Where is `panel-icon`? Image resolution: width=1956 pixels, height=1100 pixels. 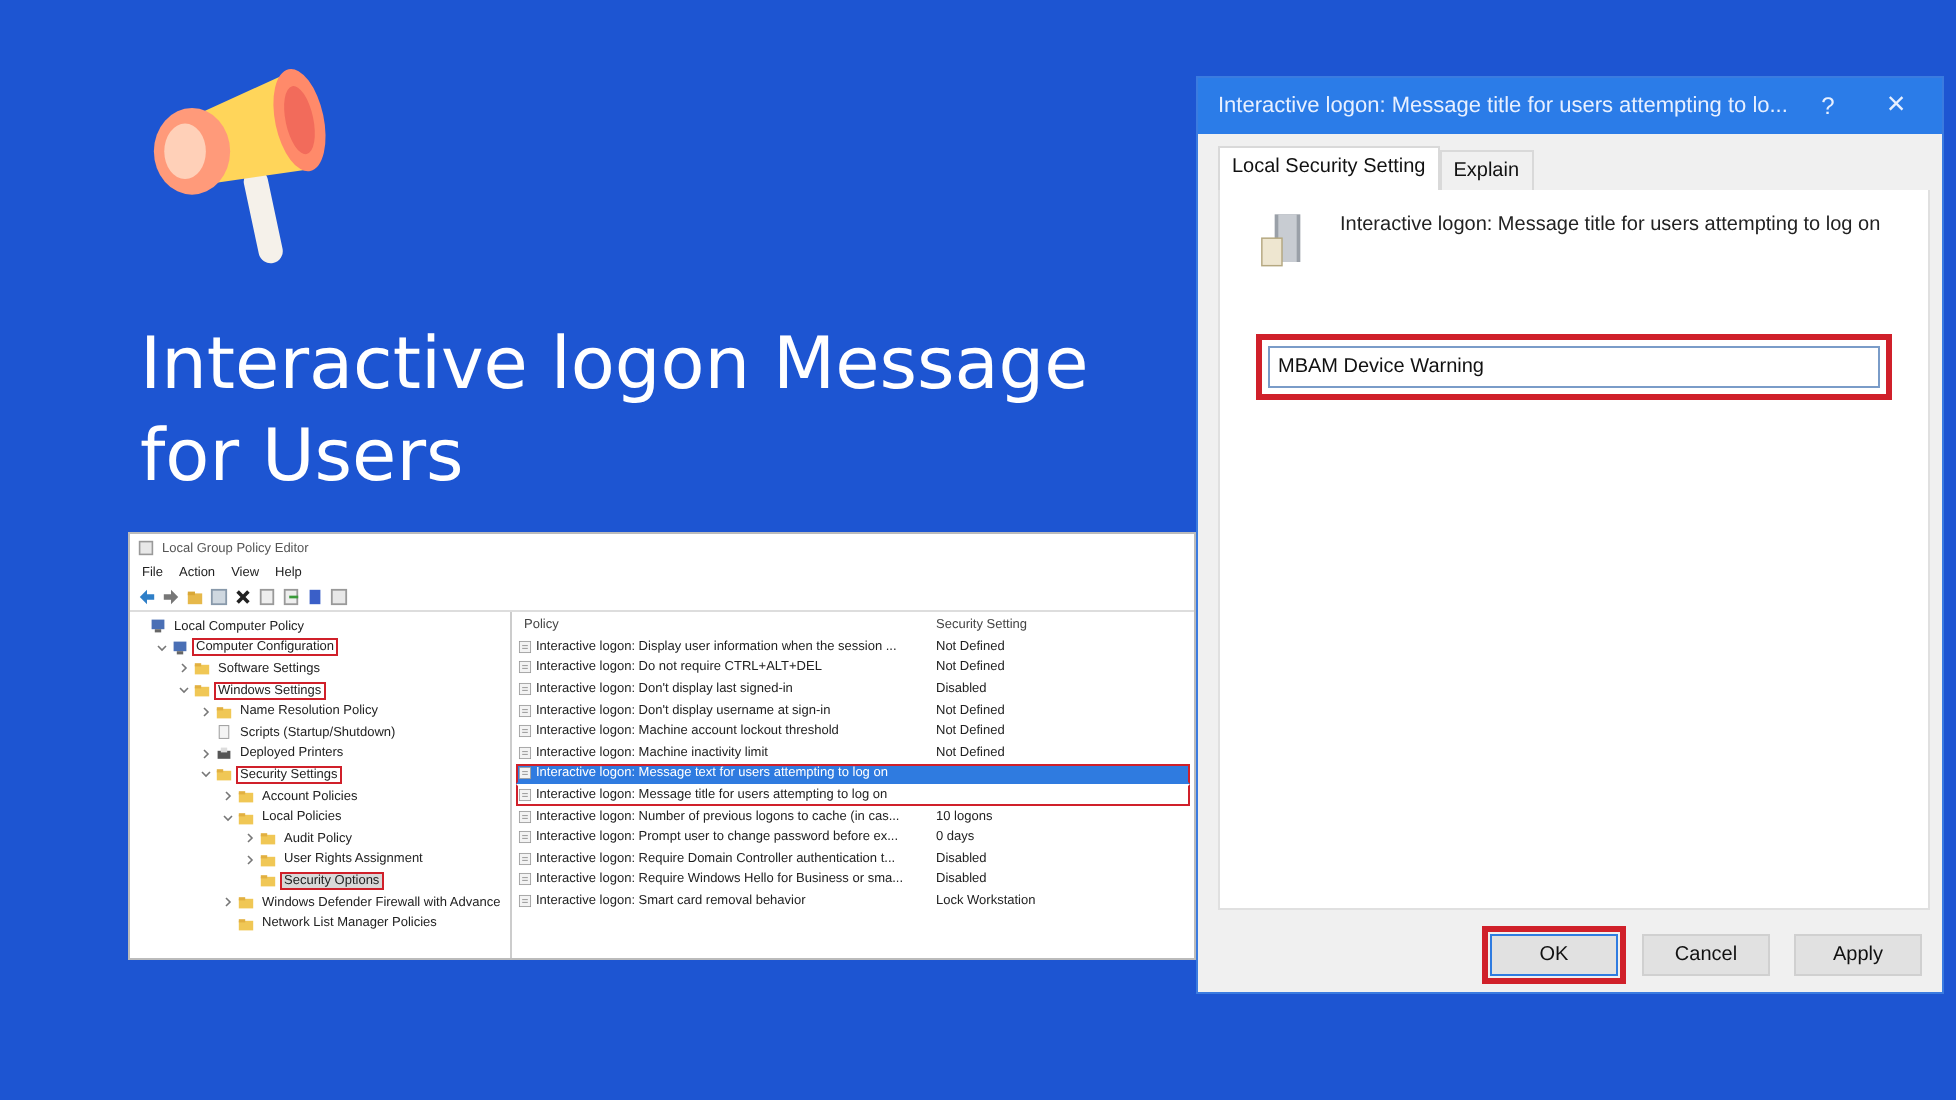 panel-icon is located at coordinates (219, 597).